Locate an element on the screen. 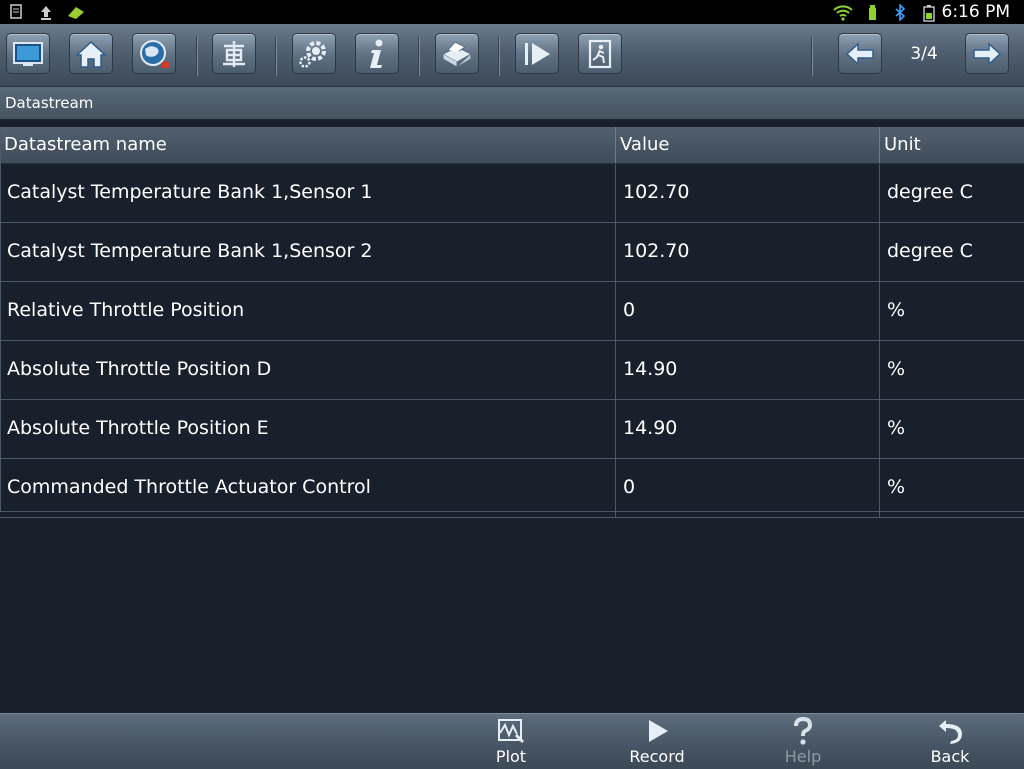 The image size is (1024, 769). run-button is located at coordinates (537, 53).